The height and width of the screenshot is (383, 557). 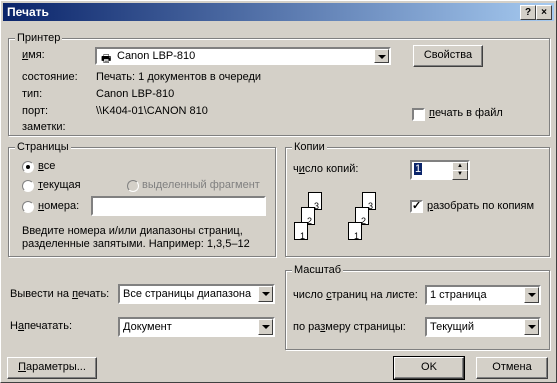 What do you see at coordinates (196, 327) in the screenshot?
I see `print-type-select: Документ` at bounding box center [196, 327].